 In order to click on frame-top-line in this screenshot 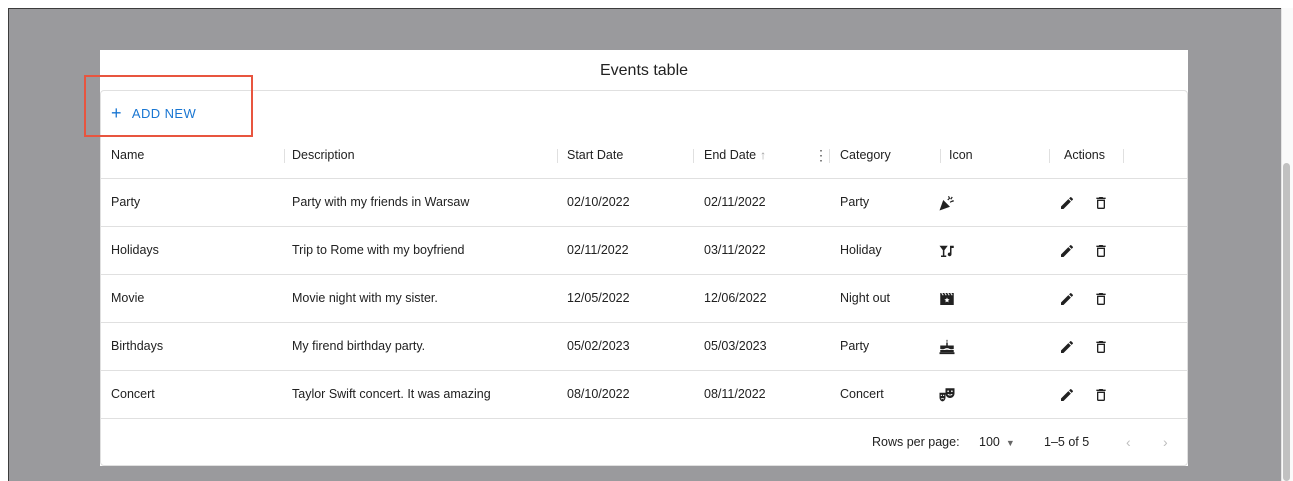, I will do `click(645, 8)`.